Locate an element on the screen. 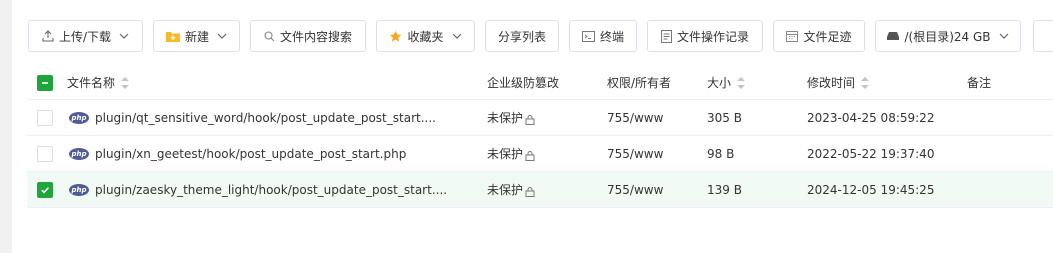 The width and height of the screenshot is (1053, 253). column-remark: 备注 is located at coordinates (979, 82).